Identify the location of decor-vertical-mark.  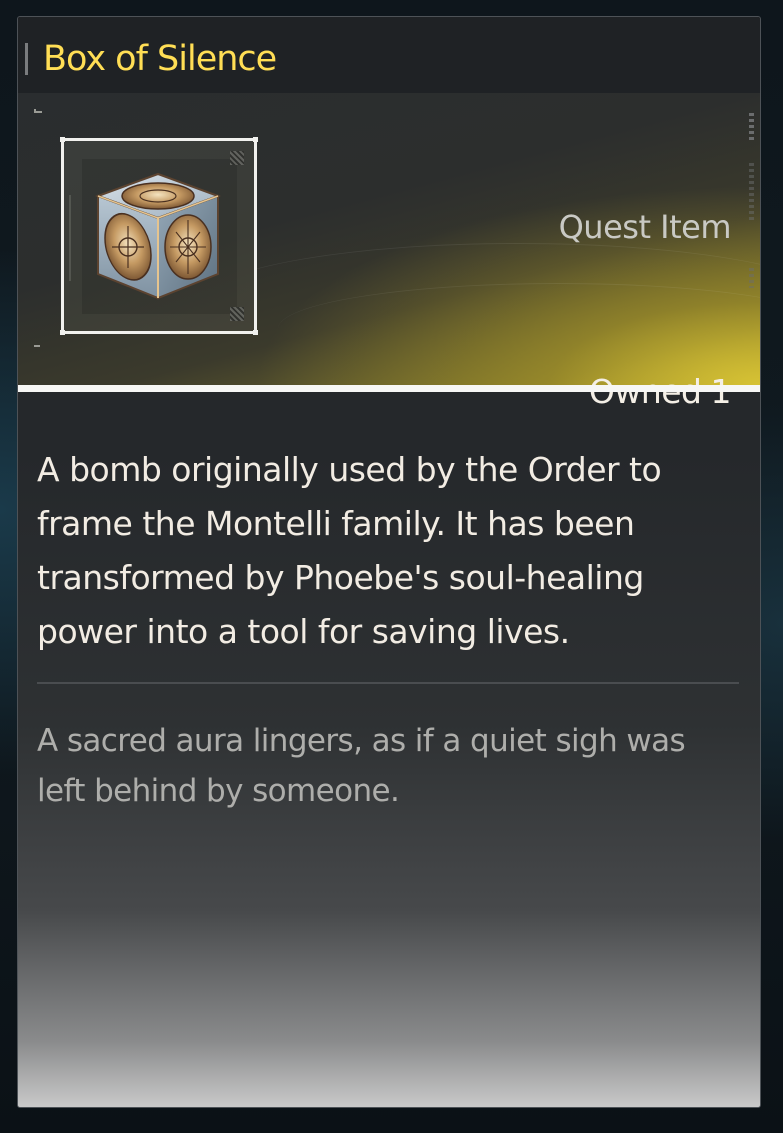
(79, 238).